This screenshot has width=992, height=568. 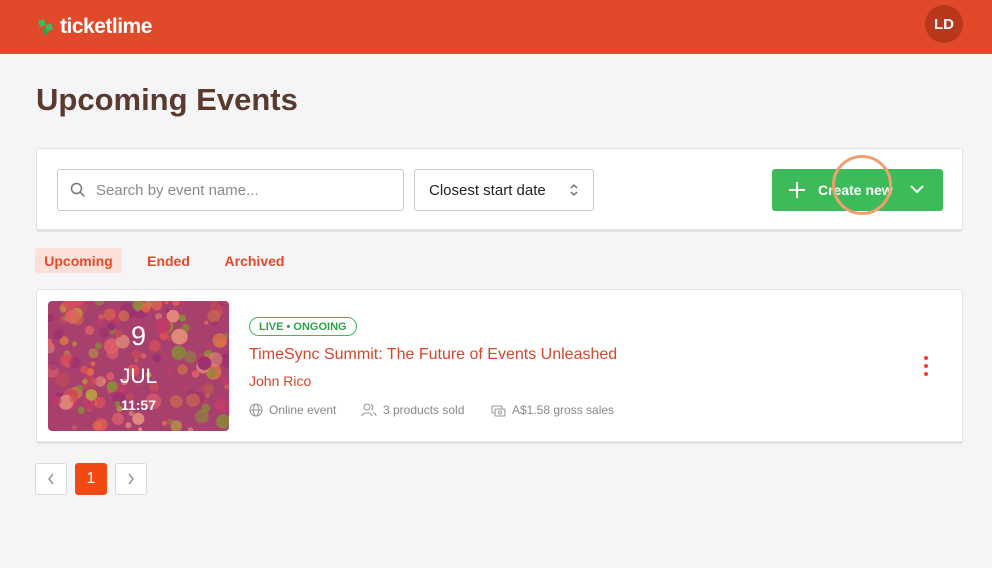 I want to click on more-options-icon, so click(x=926, y=367).